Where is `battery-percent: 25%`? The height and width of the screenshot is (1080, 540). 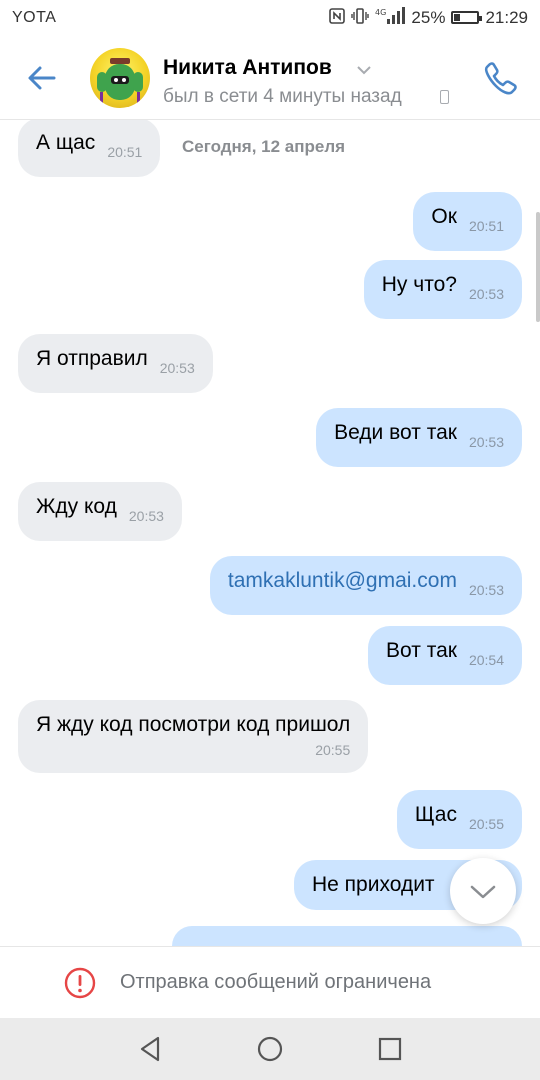 battery-percent: 25% is located at coordinates (428, 17).